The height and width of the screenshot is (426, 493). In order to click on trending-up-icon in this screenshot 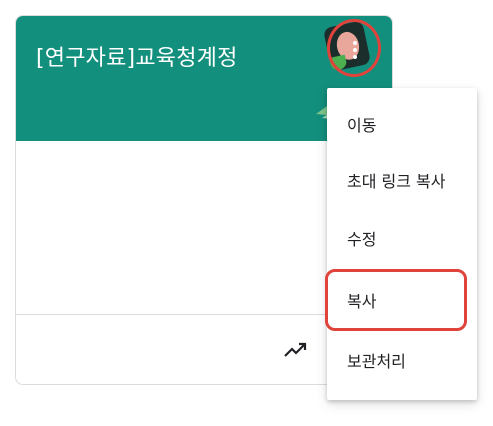, I will do `click(296, 350)`.